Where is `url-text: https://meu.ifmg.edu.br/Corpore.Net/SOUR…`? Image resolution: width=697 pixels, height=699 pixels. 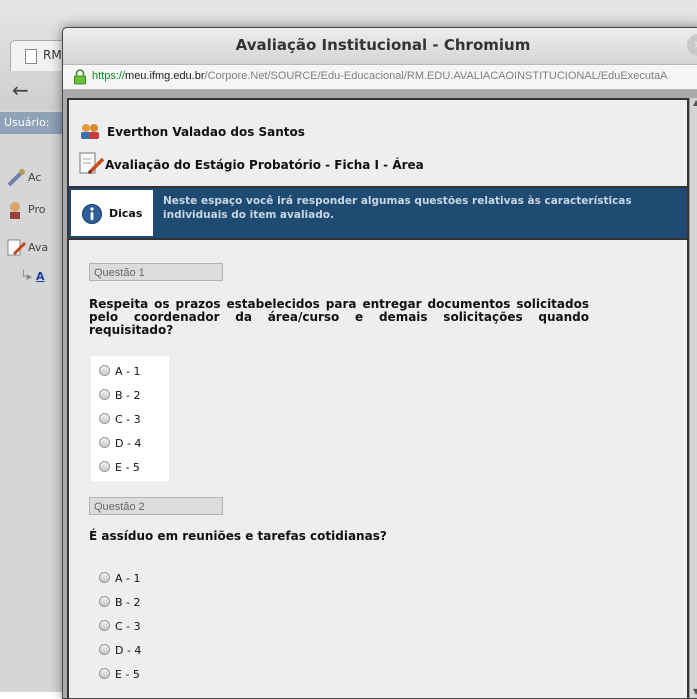 url-text: https://meu.ifmg.edu.br/Corpore.Net/SOUR… is located at coordinates (380, 76).